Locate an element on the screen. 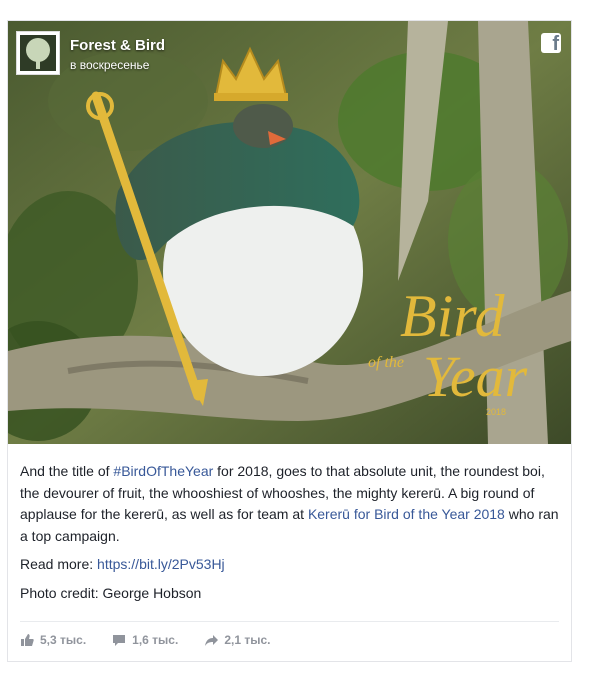  shares-count: 2,1 тыс. is located at coordinates (237, 640).